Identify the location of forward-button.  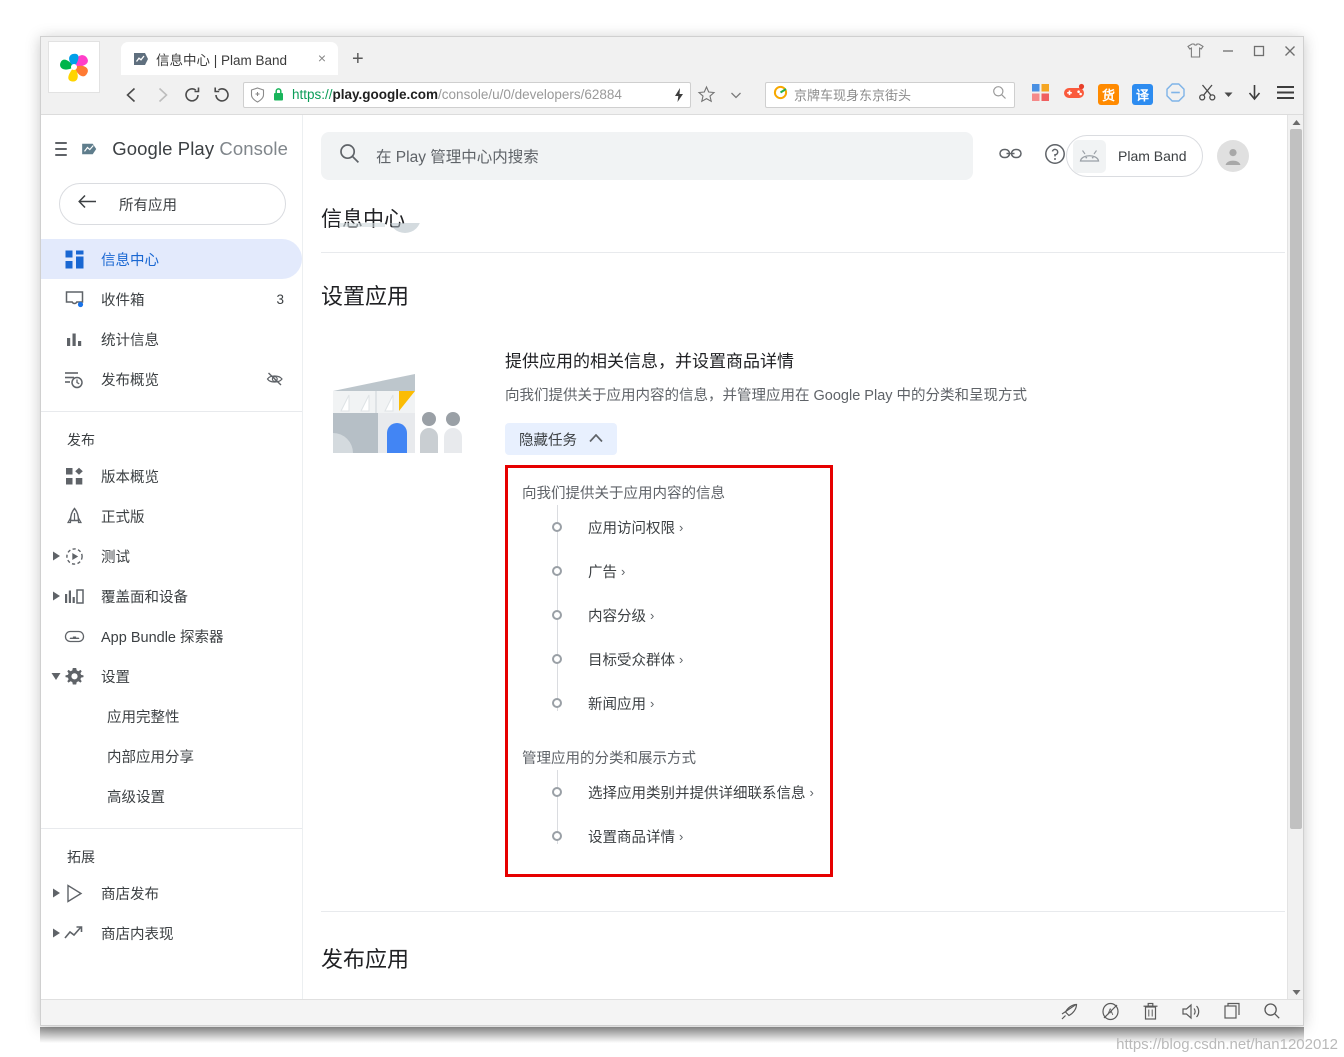
(162, 95).